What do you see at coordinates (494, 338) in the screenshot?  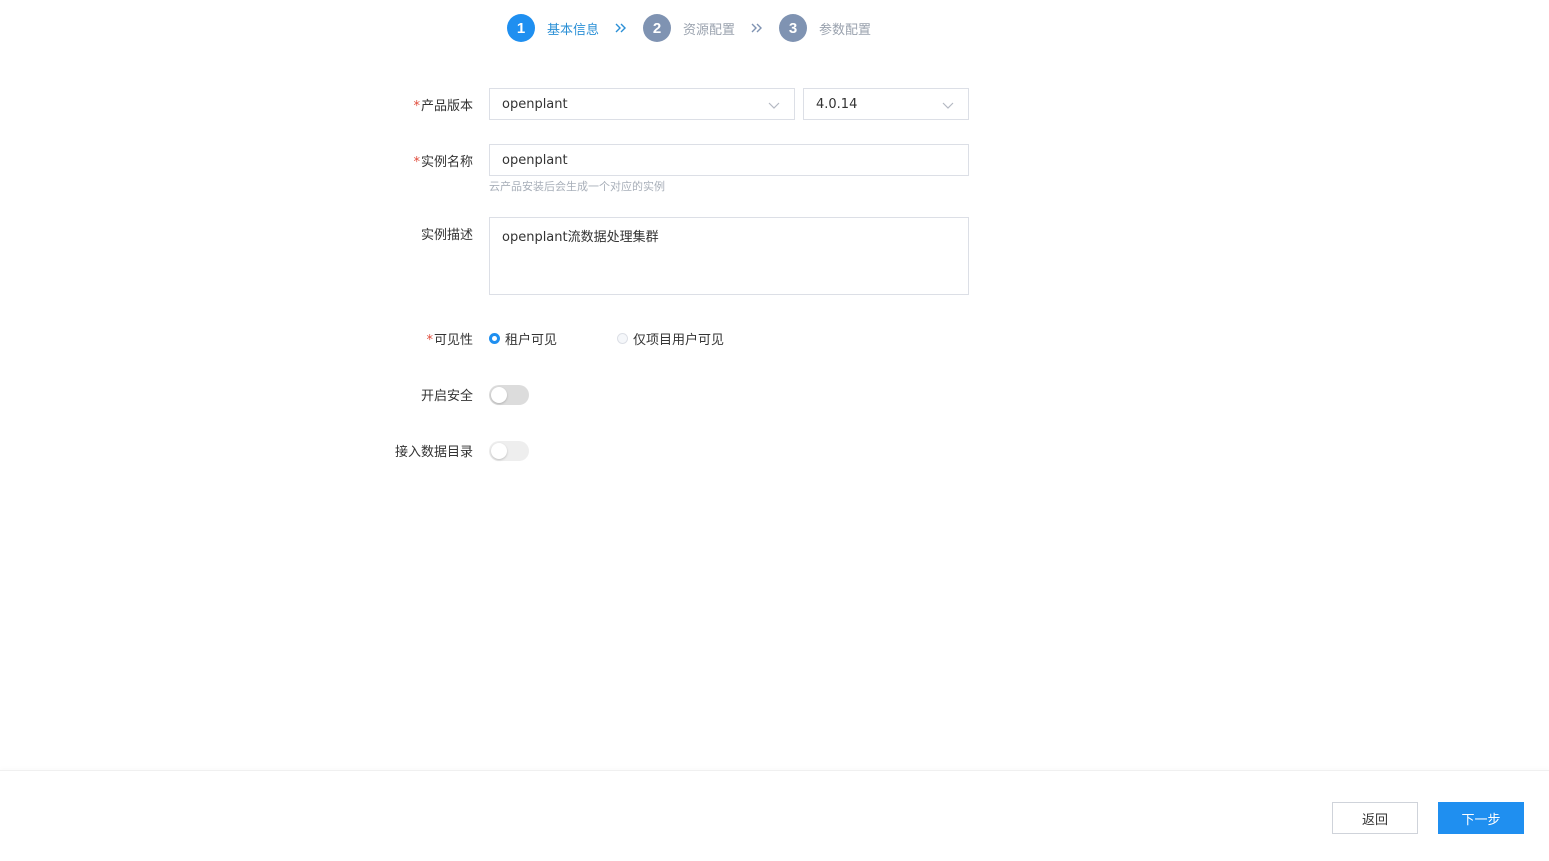 I see `radio-checked-icon` at bounding box center [494, 338].